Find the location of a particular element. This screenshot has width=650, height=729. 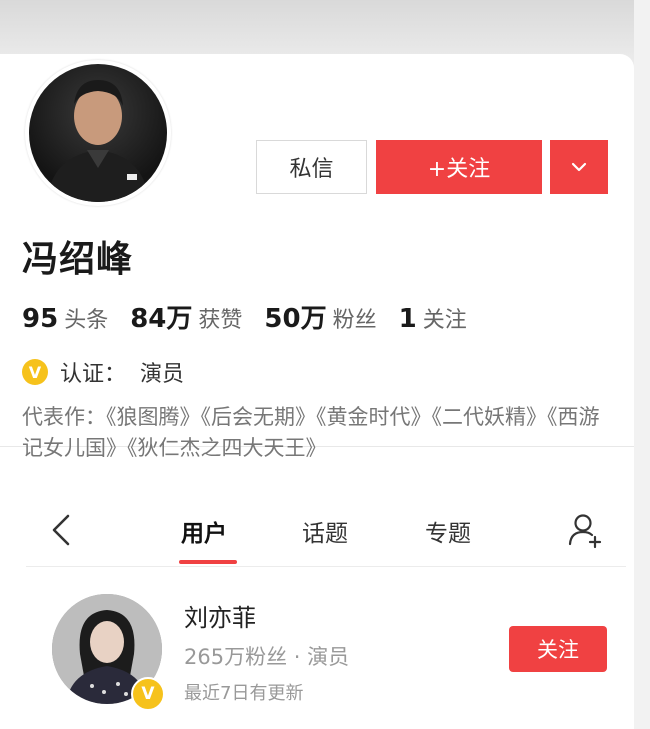

message-button: 私信 is located at coordinates (311, 167).